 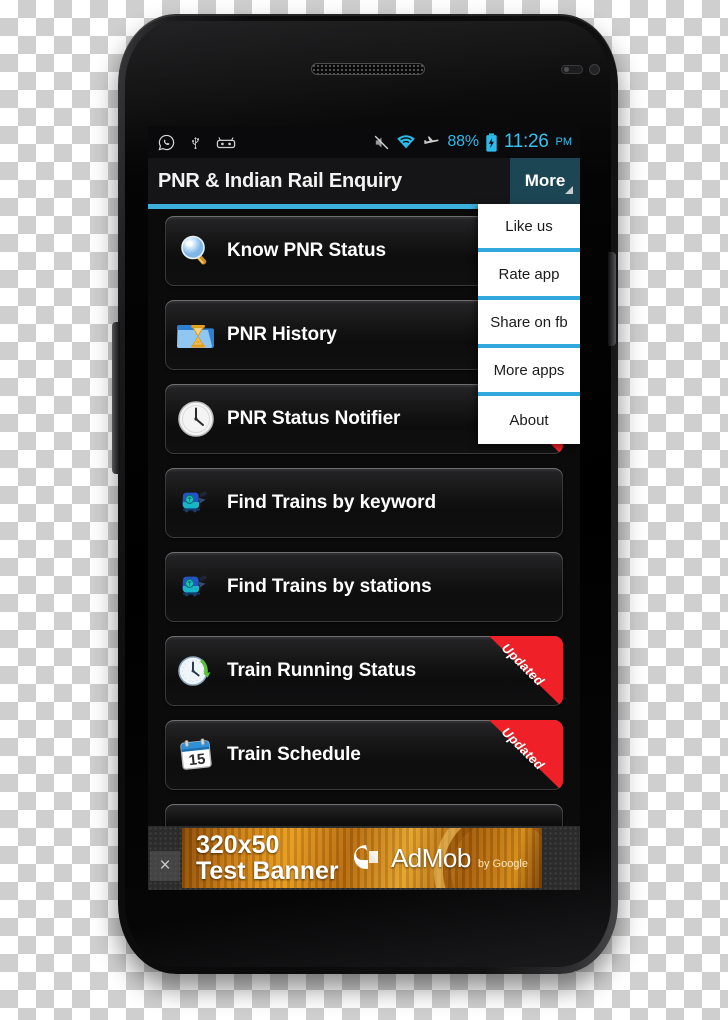 What do you see at coordinates (267, 871) in the screenshot?
I see `ad-subtitle-label: Test Banner` at bounding box center [267, 871].